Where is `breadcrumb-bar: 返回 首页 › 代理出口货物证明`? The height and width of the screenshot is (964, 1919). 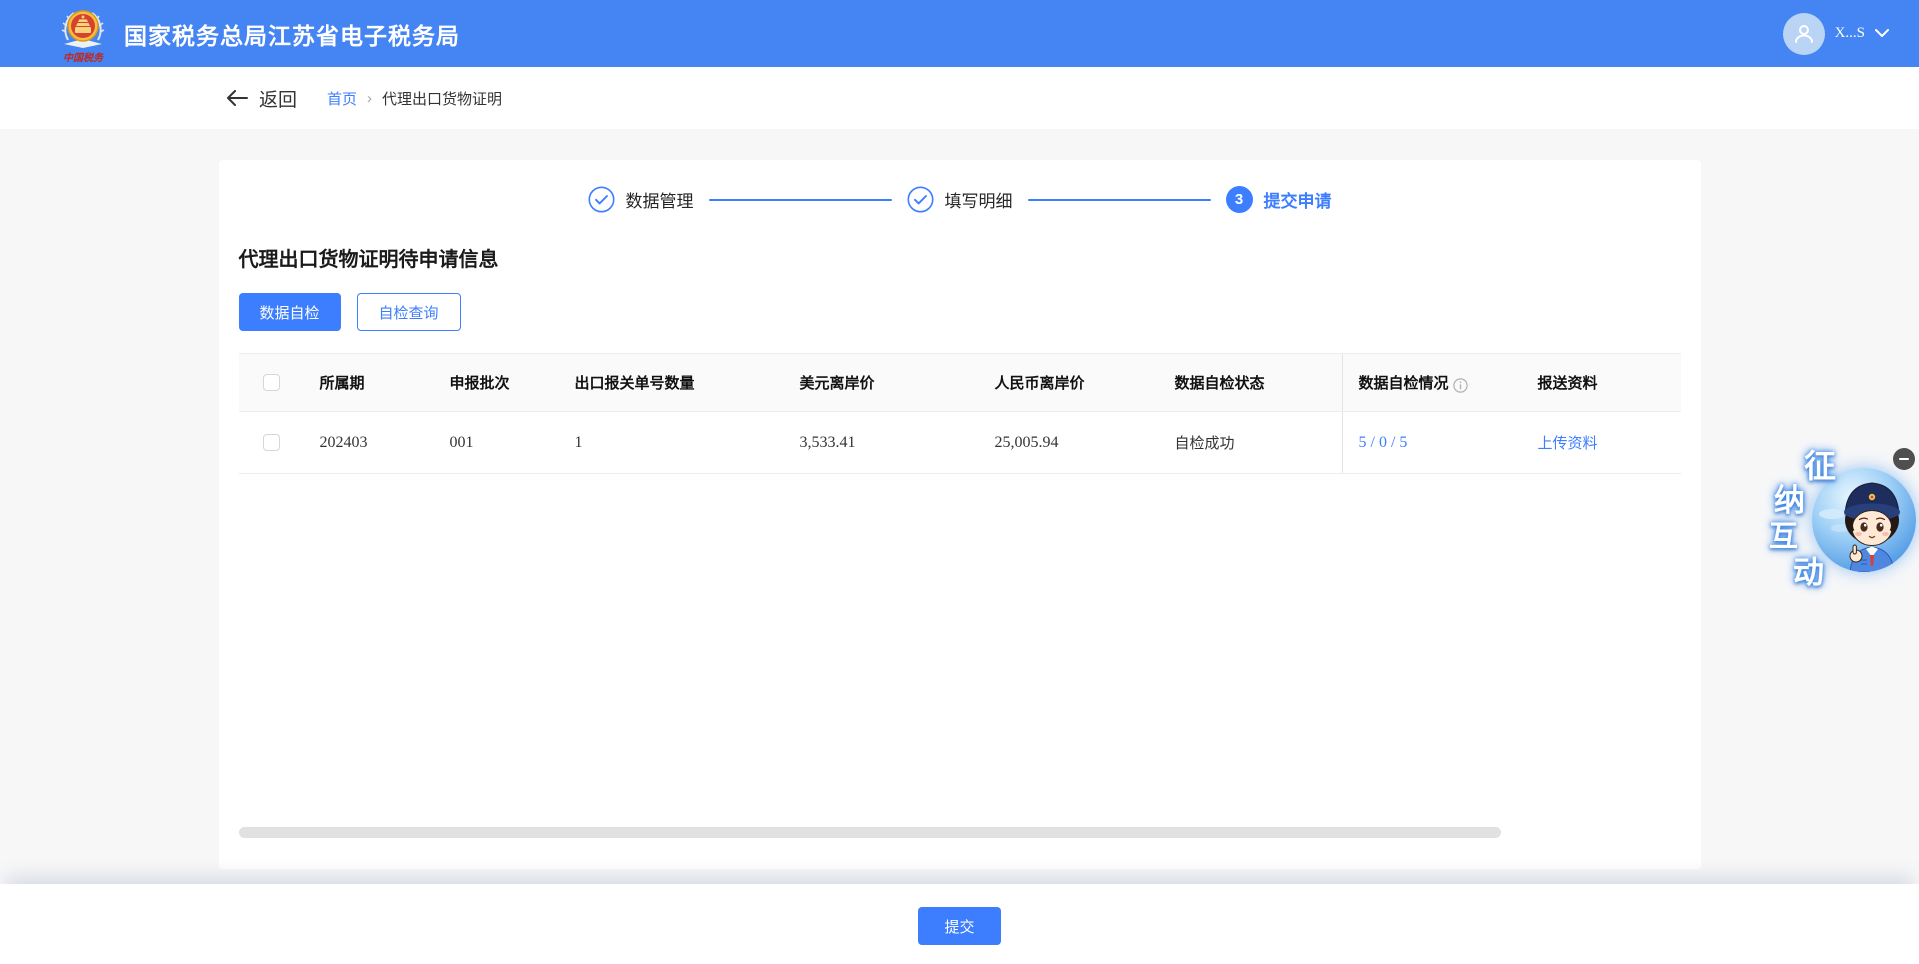 breadcrumb-bar: 返回 首页 › 代理出口货物证明 is located at coordinates (959, 98).